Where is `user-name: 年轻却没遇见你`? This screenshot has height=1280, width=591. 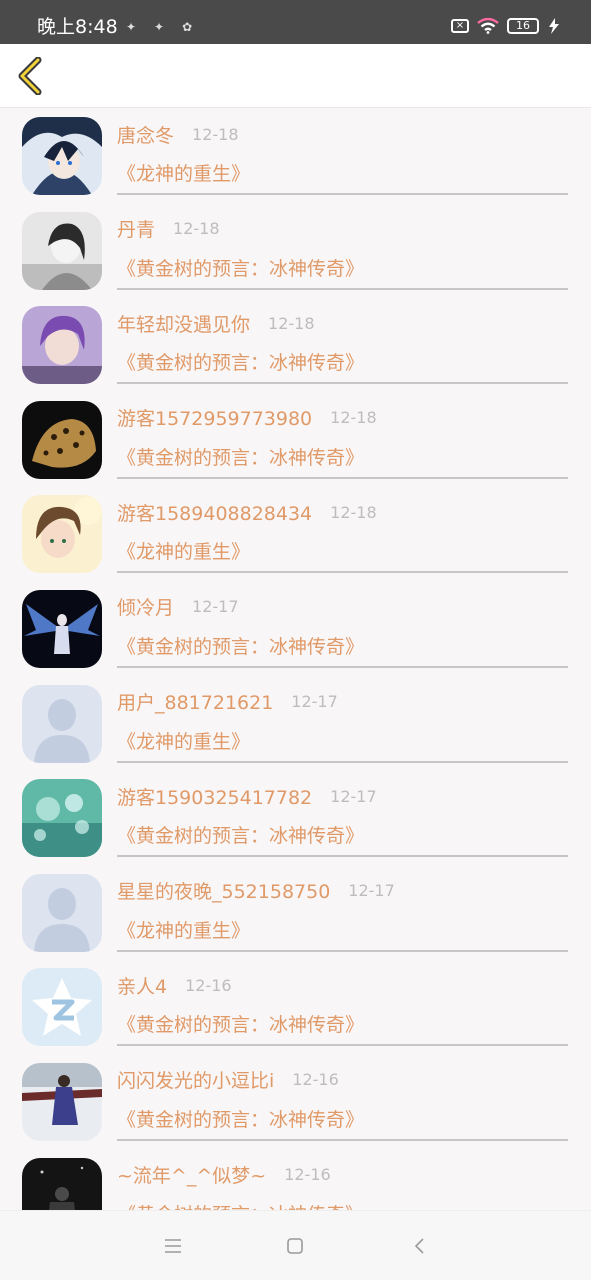
user-name: 年轻却没遇见你 is located at coordinates (183, 323).